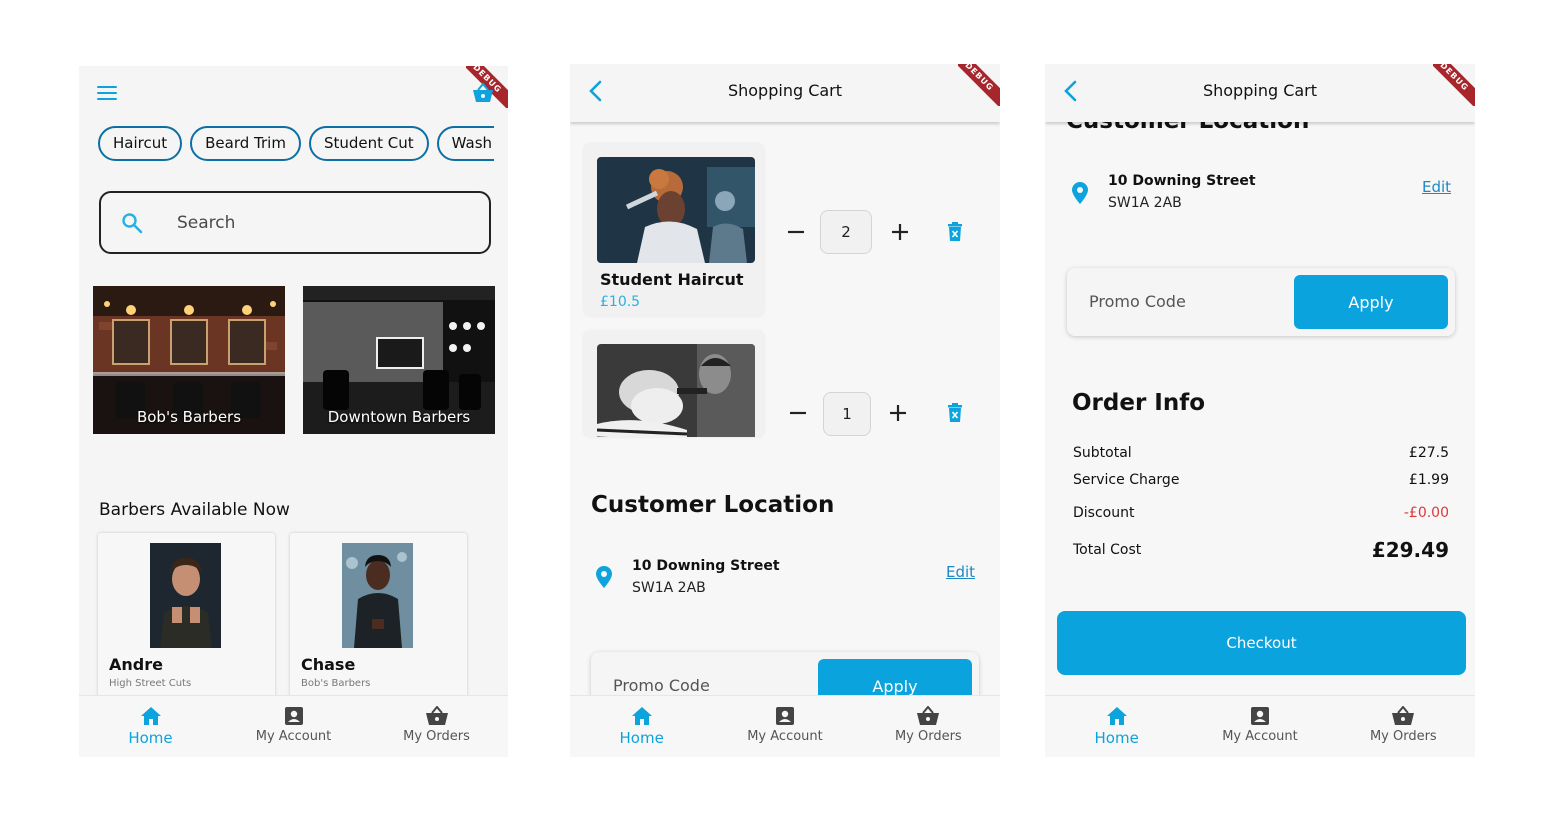  What do you see at coordinates (107, 93) in the screenshot?
I see `menu-icon` at bounding box center [107, 93].